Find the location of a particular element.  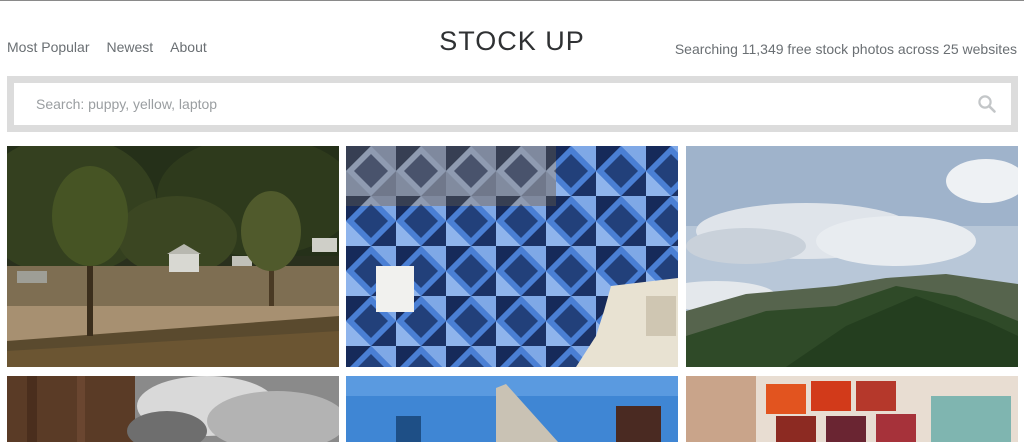

search-icon is located at coordinates (987, 104).